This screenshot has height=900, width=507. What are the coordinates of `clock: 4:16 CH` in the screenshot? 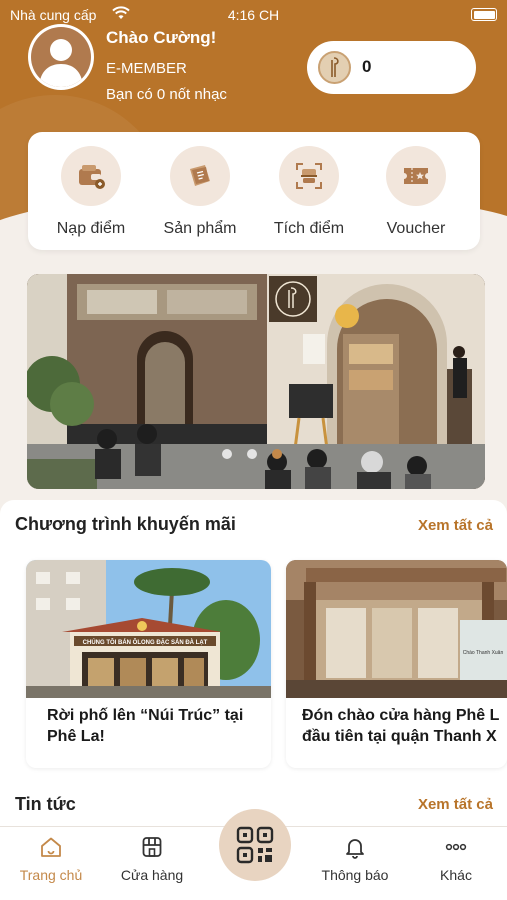 It's located at (253, 15).